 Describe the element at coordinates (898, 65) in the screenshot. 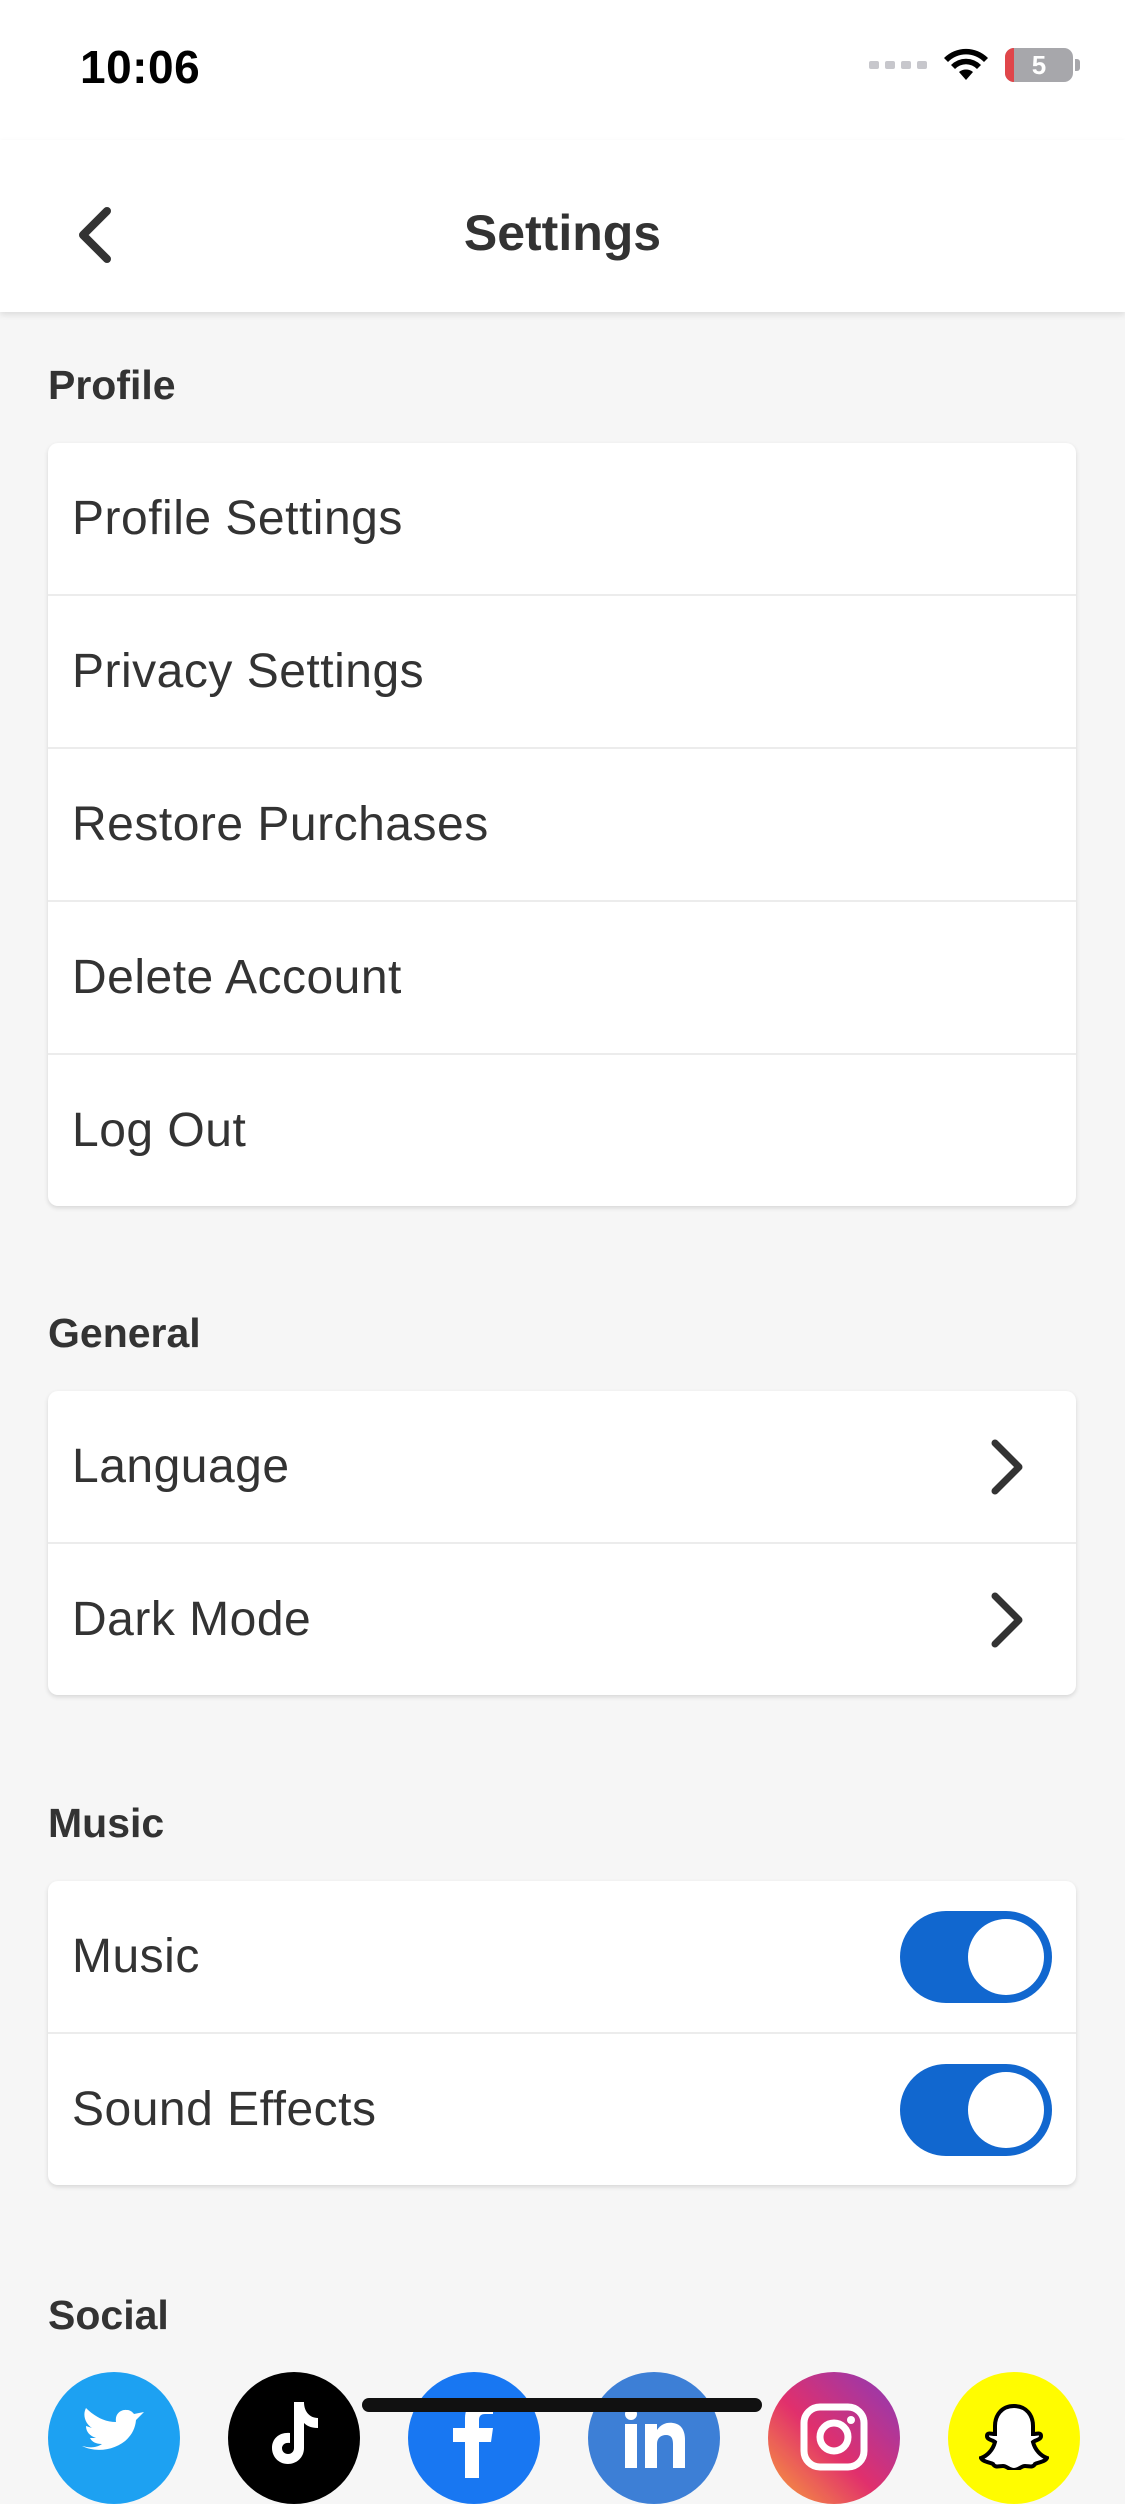

I see `cellular-signal-icon` at that location.